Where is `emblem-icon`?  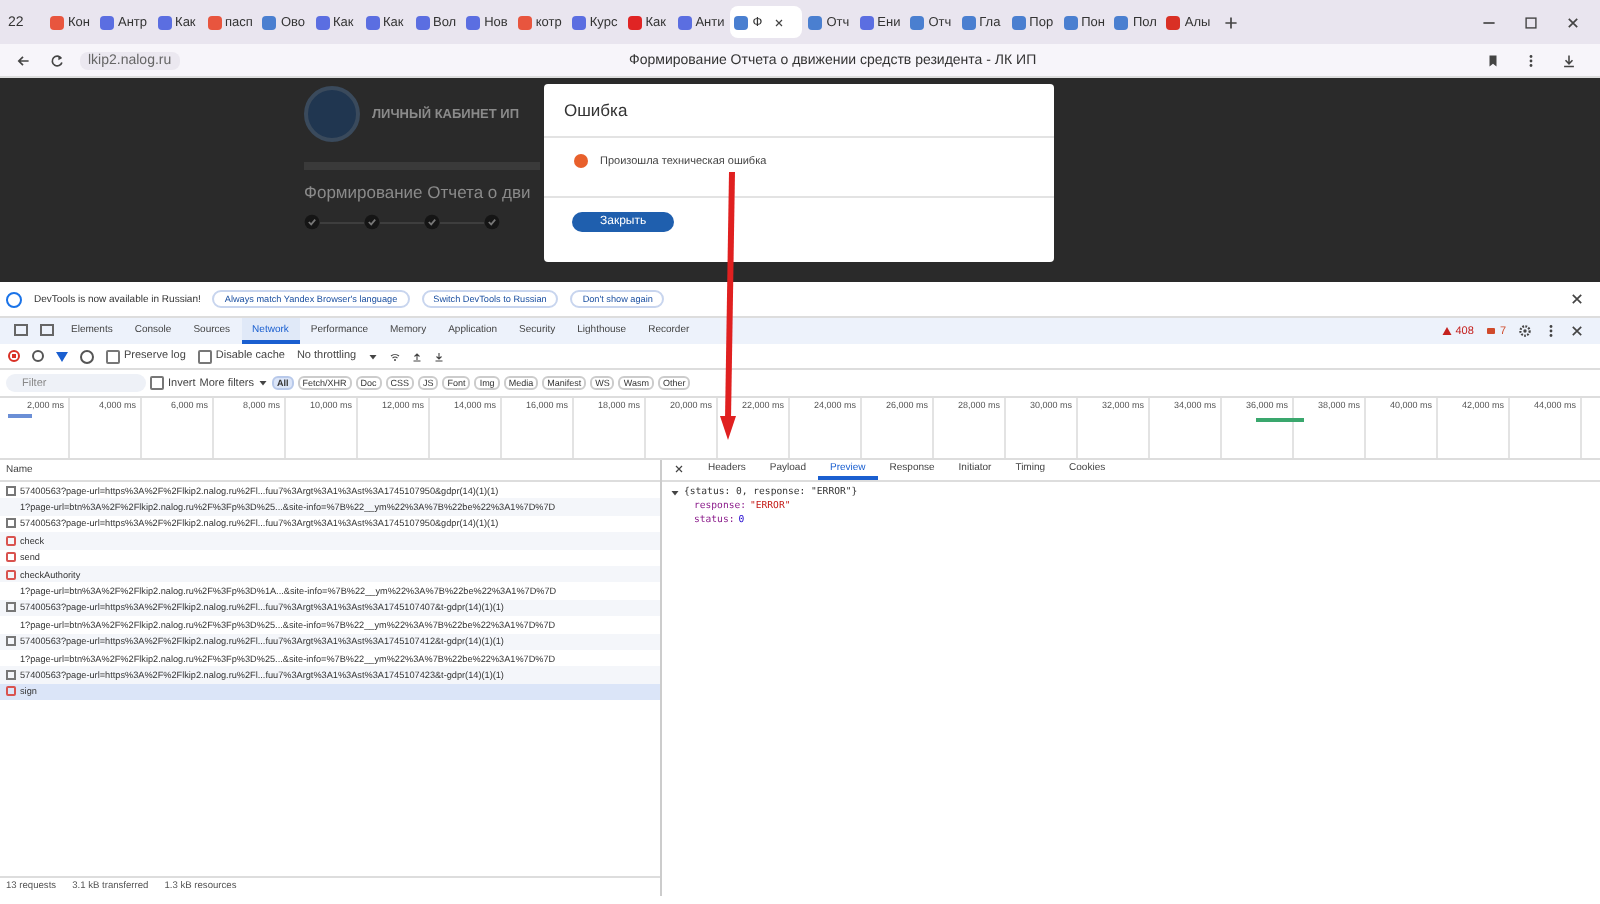 emblem-icon is located at coordinates (332, 114).